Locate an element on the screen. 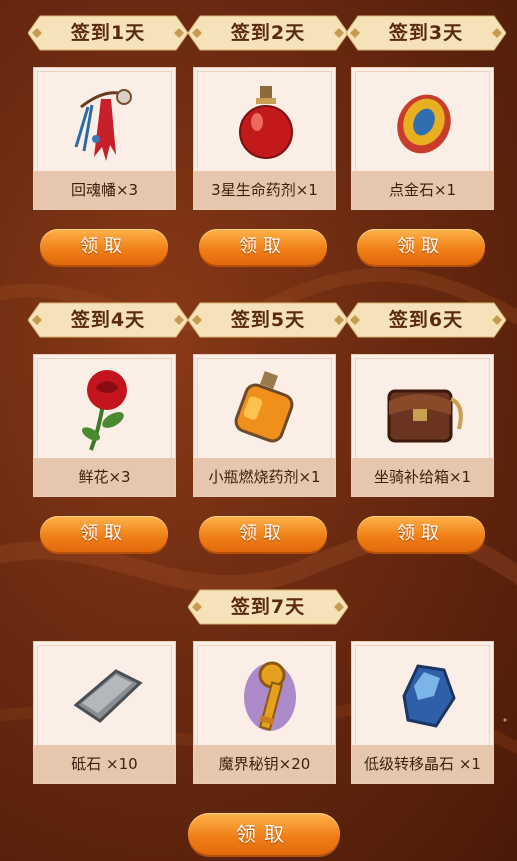 The width and height of the screenshot is (517, 861). day-7-reward-card-3: 低级转移晶石 ×1 is located at coordinates (422, 712).